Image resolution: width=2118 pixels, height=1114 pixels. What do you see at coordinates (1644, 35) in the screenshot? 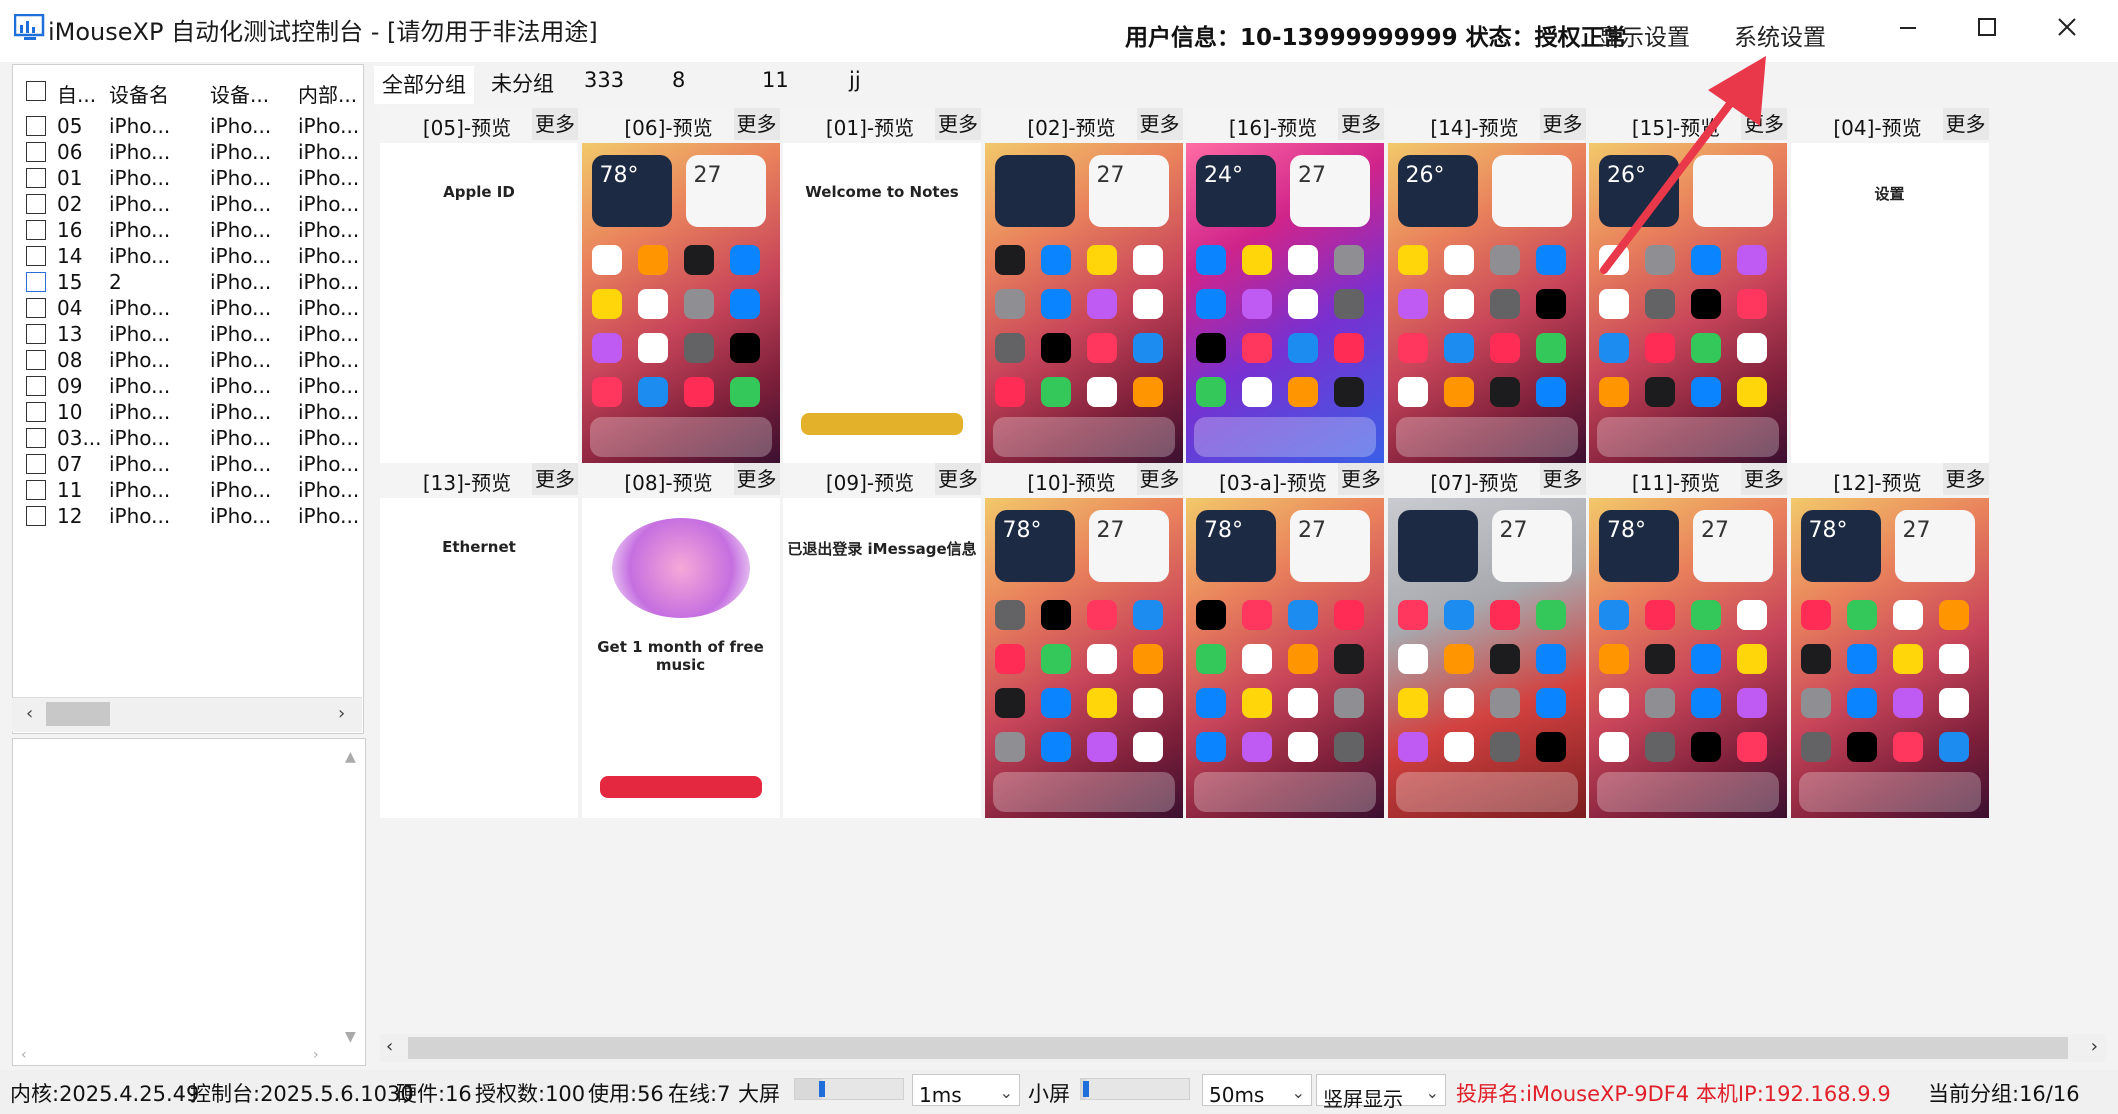
I see `display-settings-button: 显示设置` at bounding box center [1644, 35].